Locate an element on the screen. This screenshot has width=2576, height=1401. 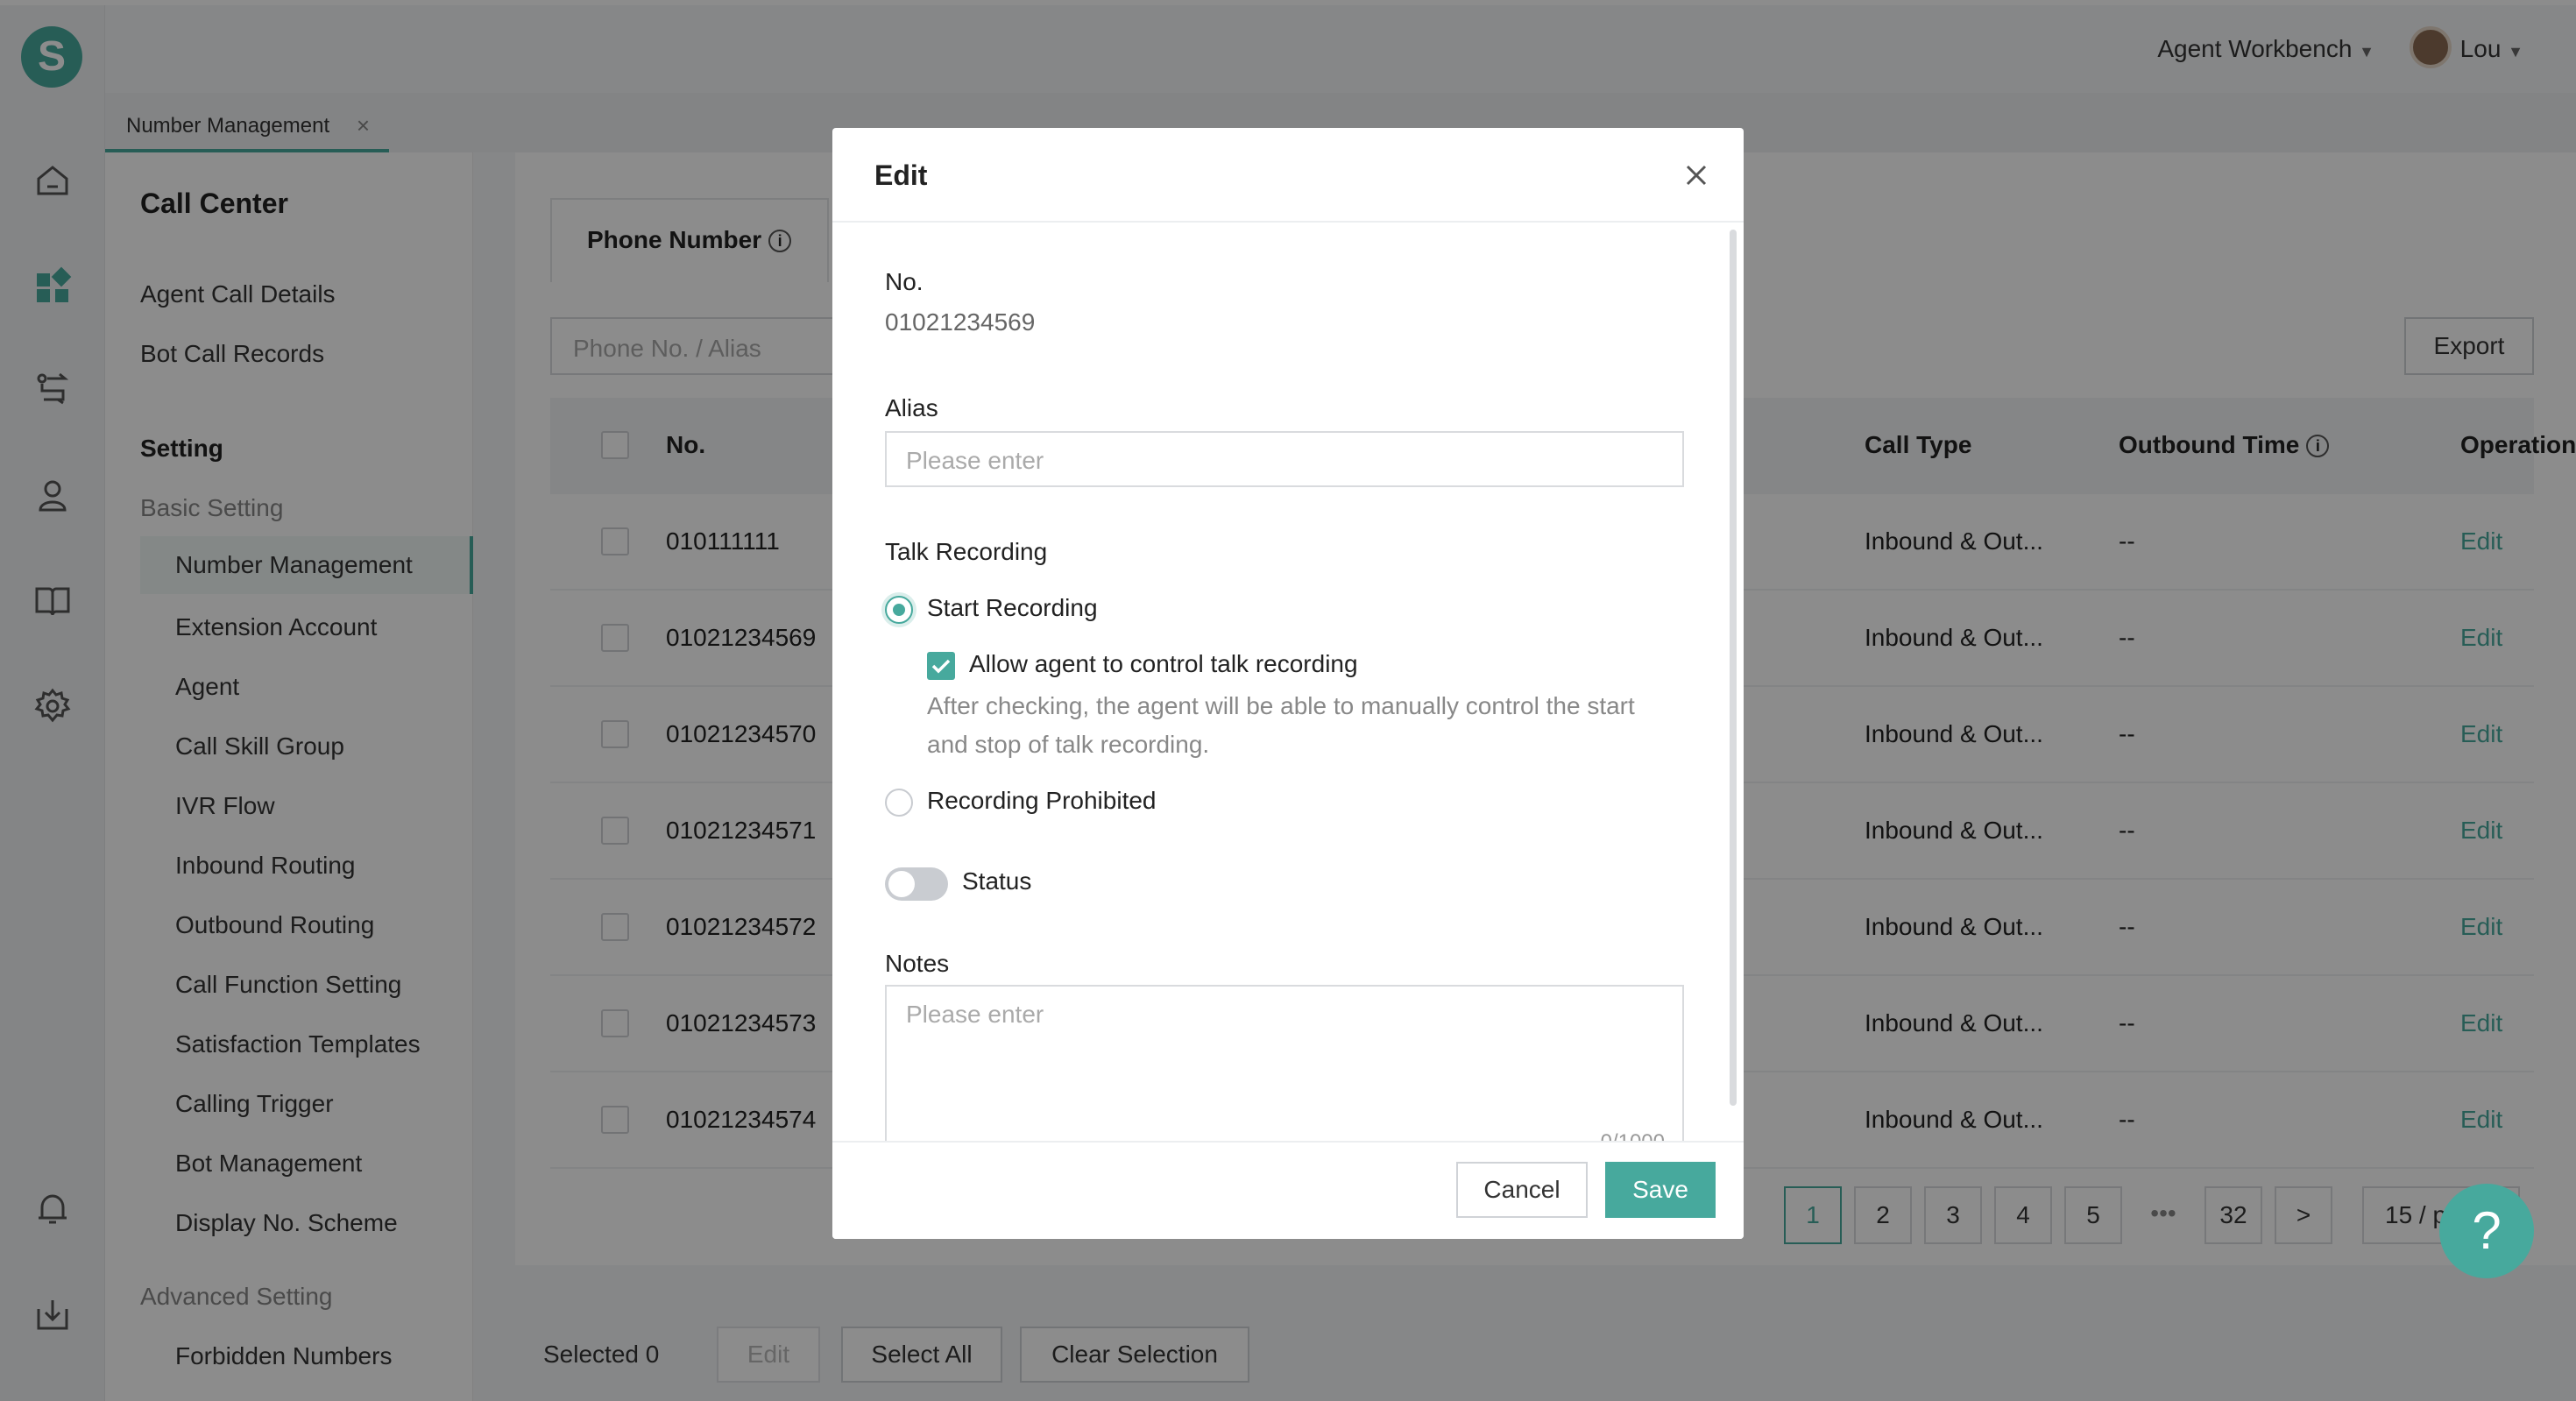
no-label: No. is located at coordinates (904, 281).